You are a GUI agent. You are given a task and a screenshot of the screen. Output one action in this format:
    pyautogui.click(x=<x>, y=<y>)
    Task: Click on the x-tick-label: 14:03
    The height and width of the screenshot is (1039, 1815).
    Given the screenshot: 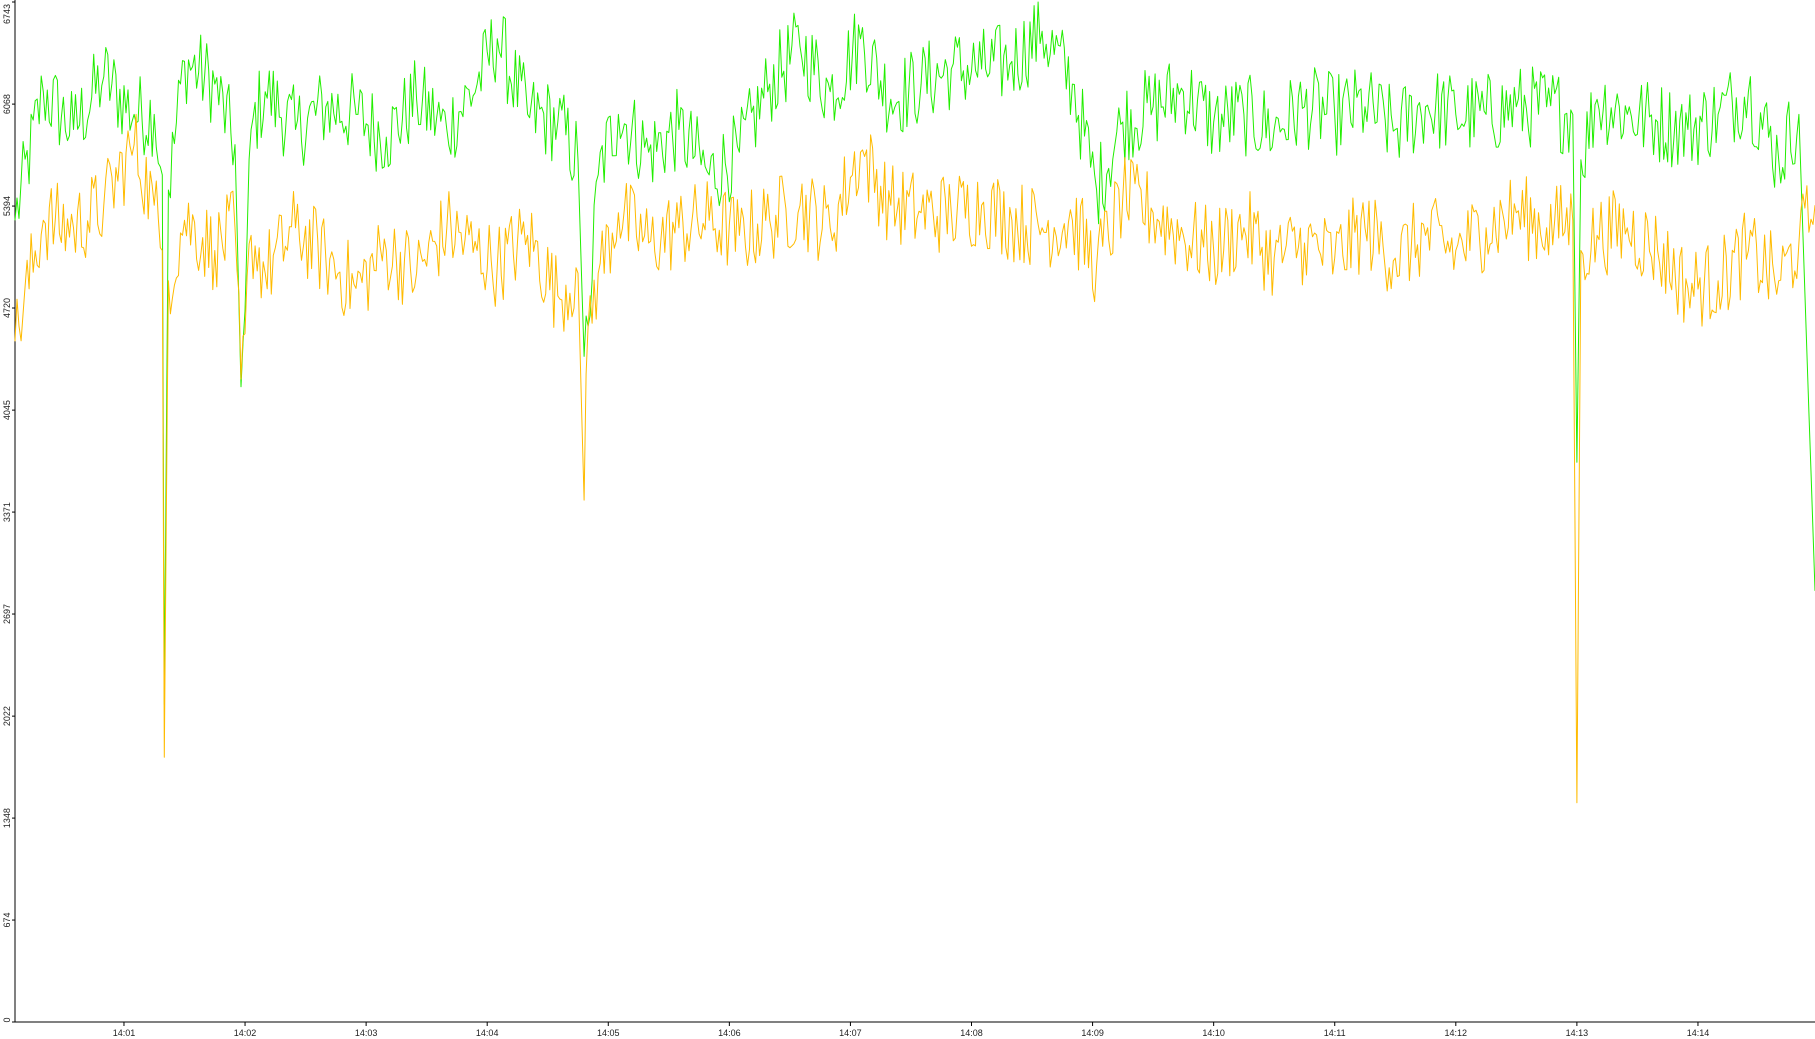 What is the action you would take?
    pyautogui.click(x=366, y=1033)
    